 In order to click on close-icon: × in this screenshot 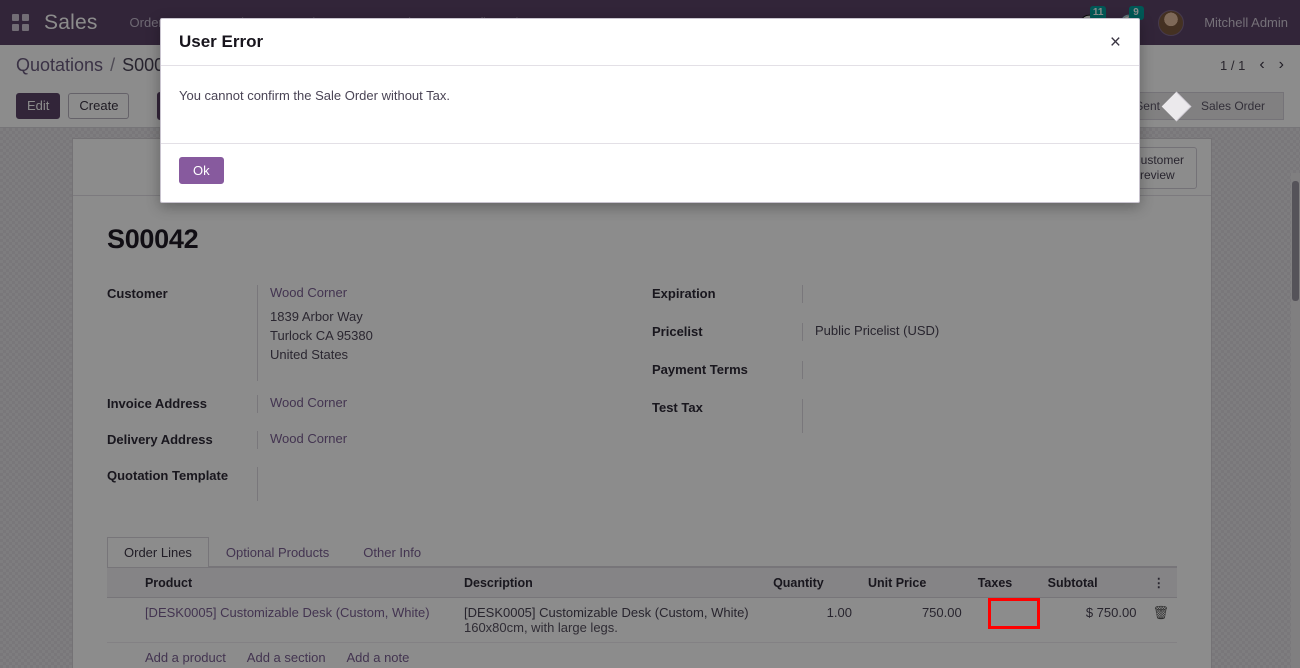, I will do `click(1115, 42)`.